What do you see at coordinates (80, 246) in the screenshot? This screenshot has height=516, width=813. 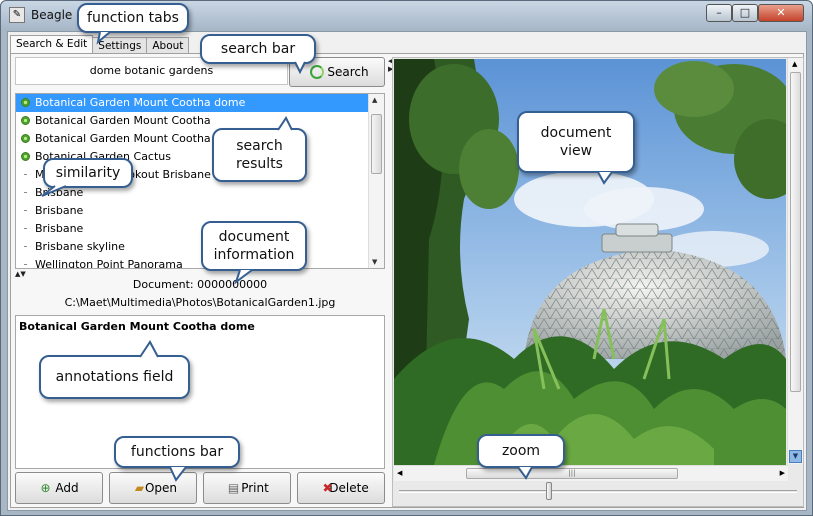 I see `search-result-label: Brisbane skyline` at bounding box center [80, 246].